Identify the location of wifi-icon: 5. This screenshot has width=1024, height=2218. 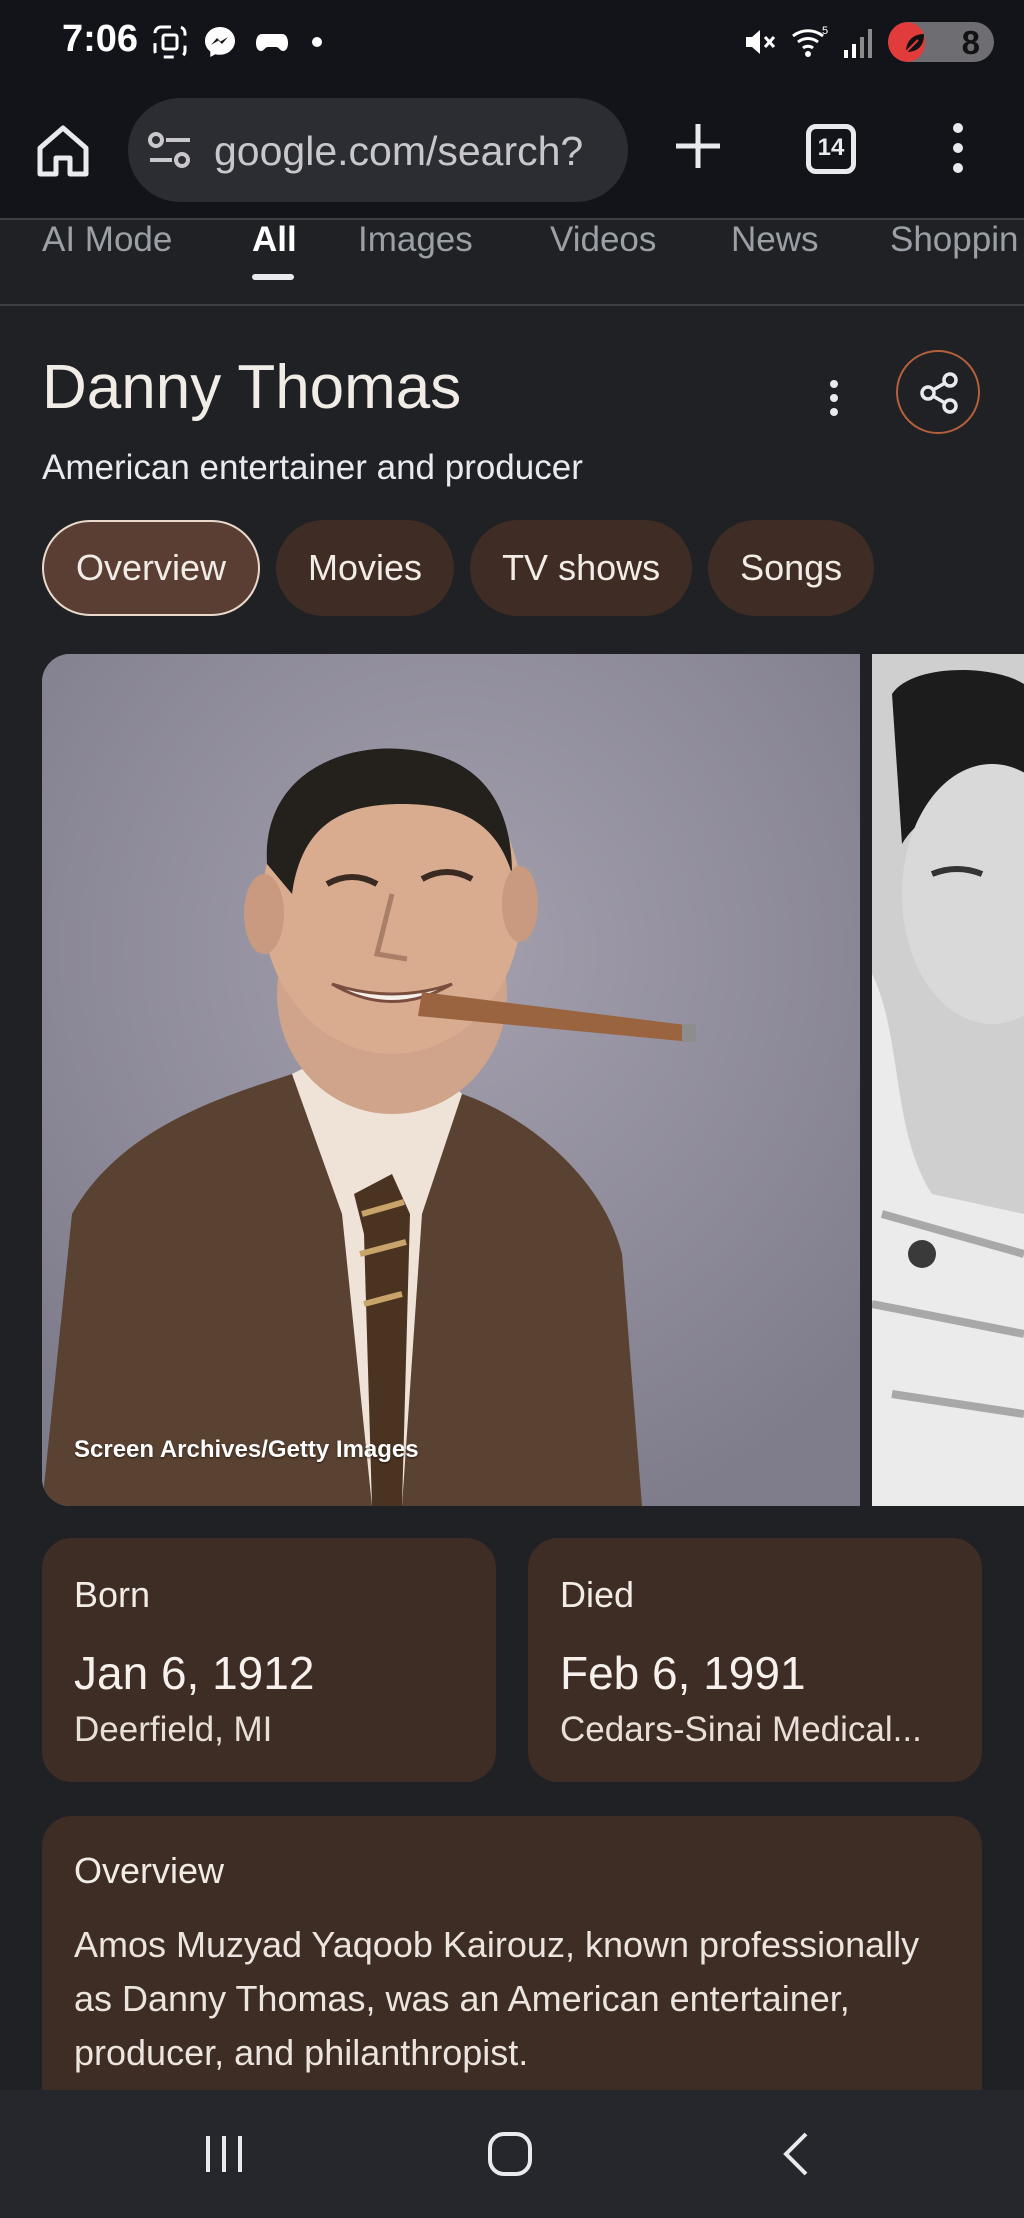
(810, 41).